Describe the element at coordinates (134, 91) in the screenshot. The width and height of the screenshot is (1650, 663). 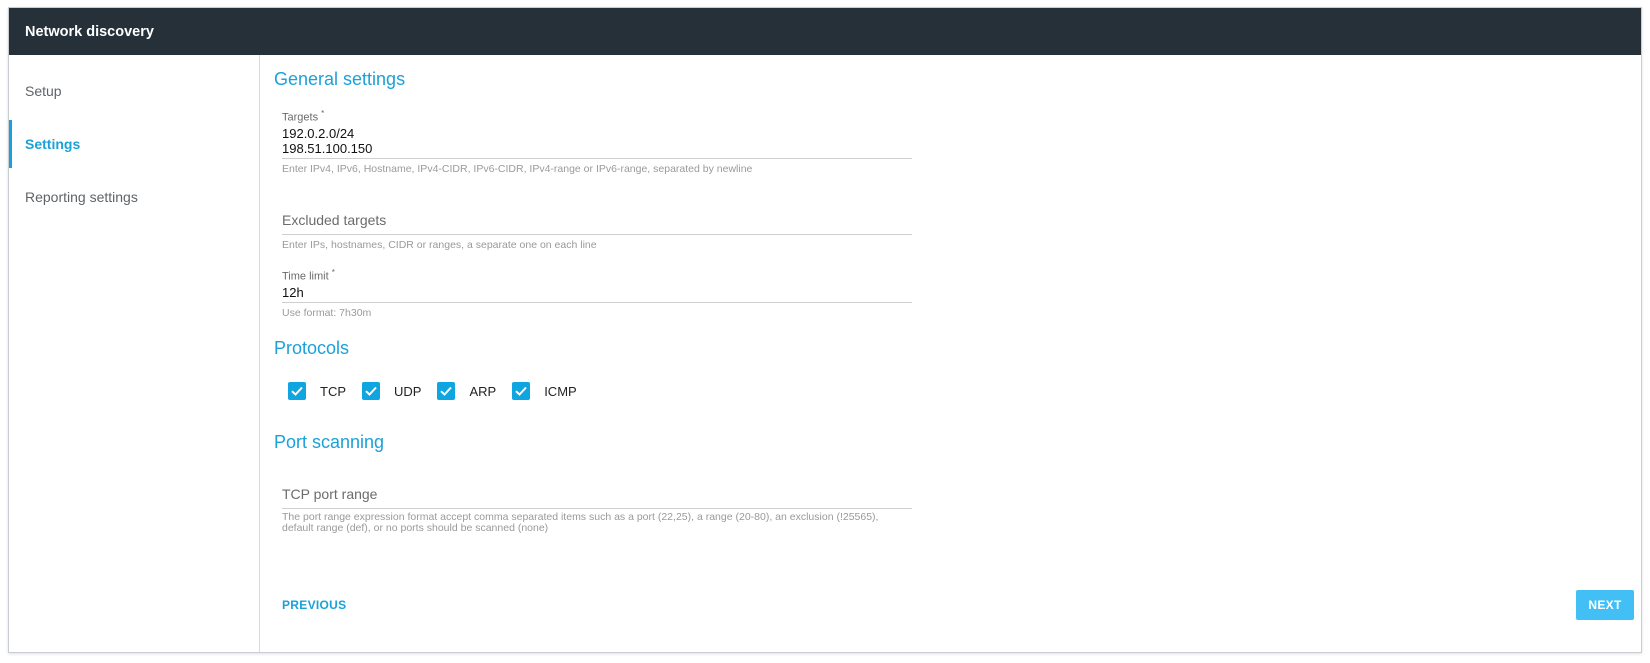
I see `sidebar-item-setup: Setup` at that location.